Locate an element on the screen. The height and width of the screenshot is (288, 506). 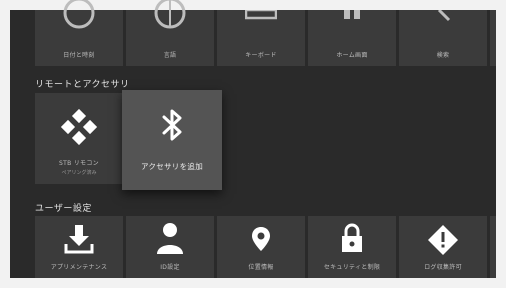
tile-label: 日付と時刻 is located at coordinates (79, 55).